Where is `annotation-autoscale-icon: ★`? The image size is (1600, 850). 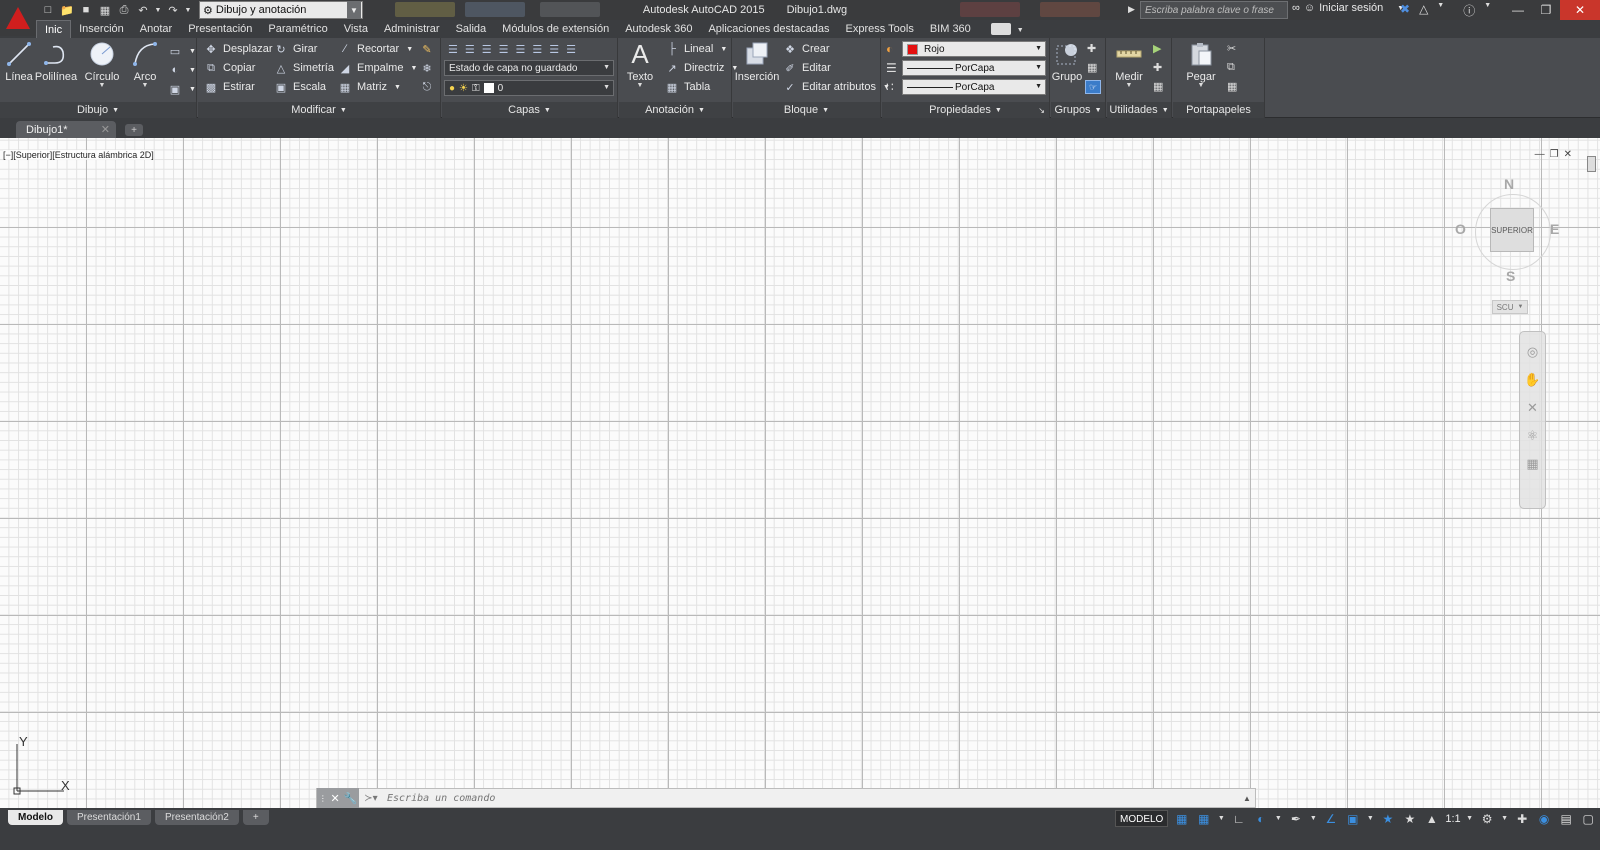
annotation-autoscale-icon: ★ is located at coordinates (1409, 818).